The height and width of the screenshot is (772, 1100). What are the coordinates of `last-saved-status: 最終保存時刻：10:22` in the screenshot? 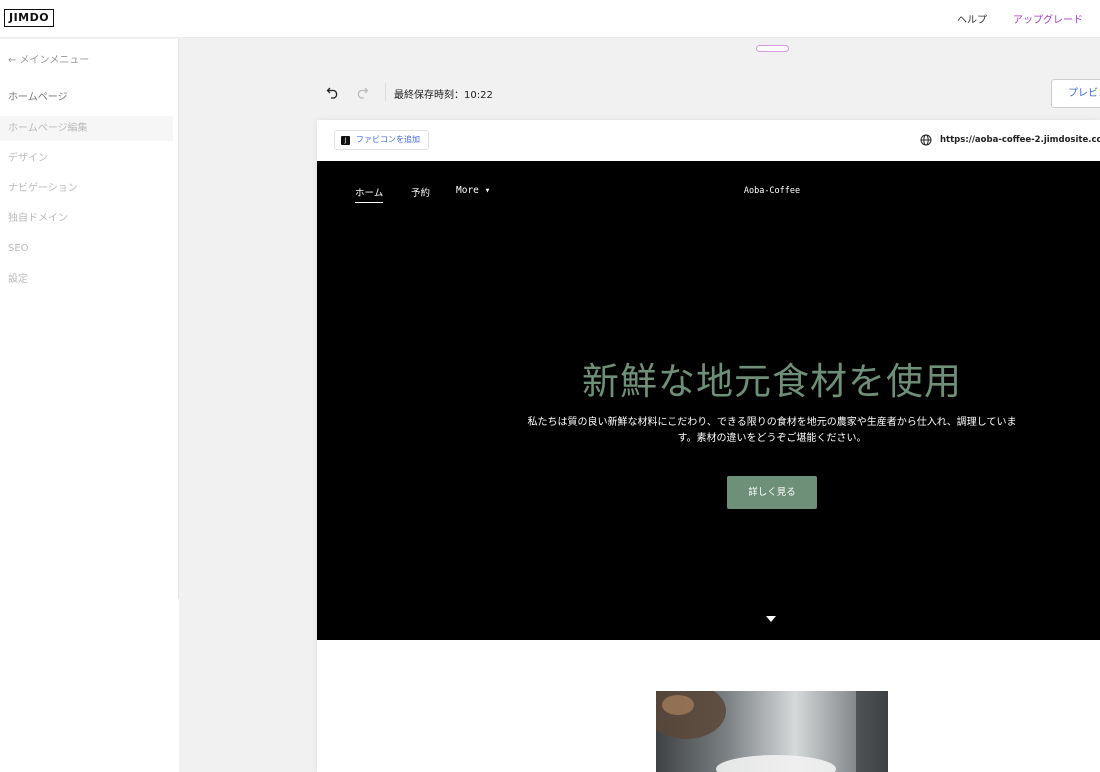 It's located at (443, 95).